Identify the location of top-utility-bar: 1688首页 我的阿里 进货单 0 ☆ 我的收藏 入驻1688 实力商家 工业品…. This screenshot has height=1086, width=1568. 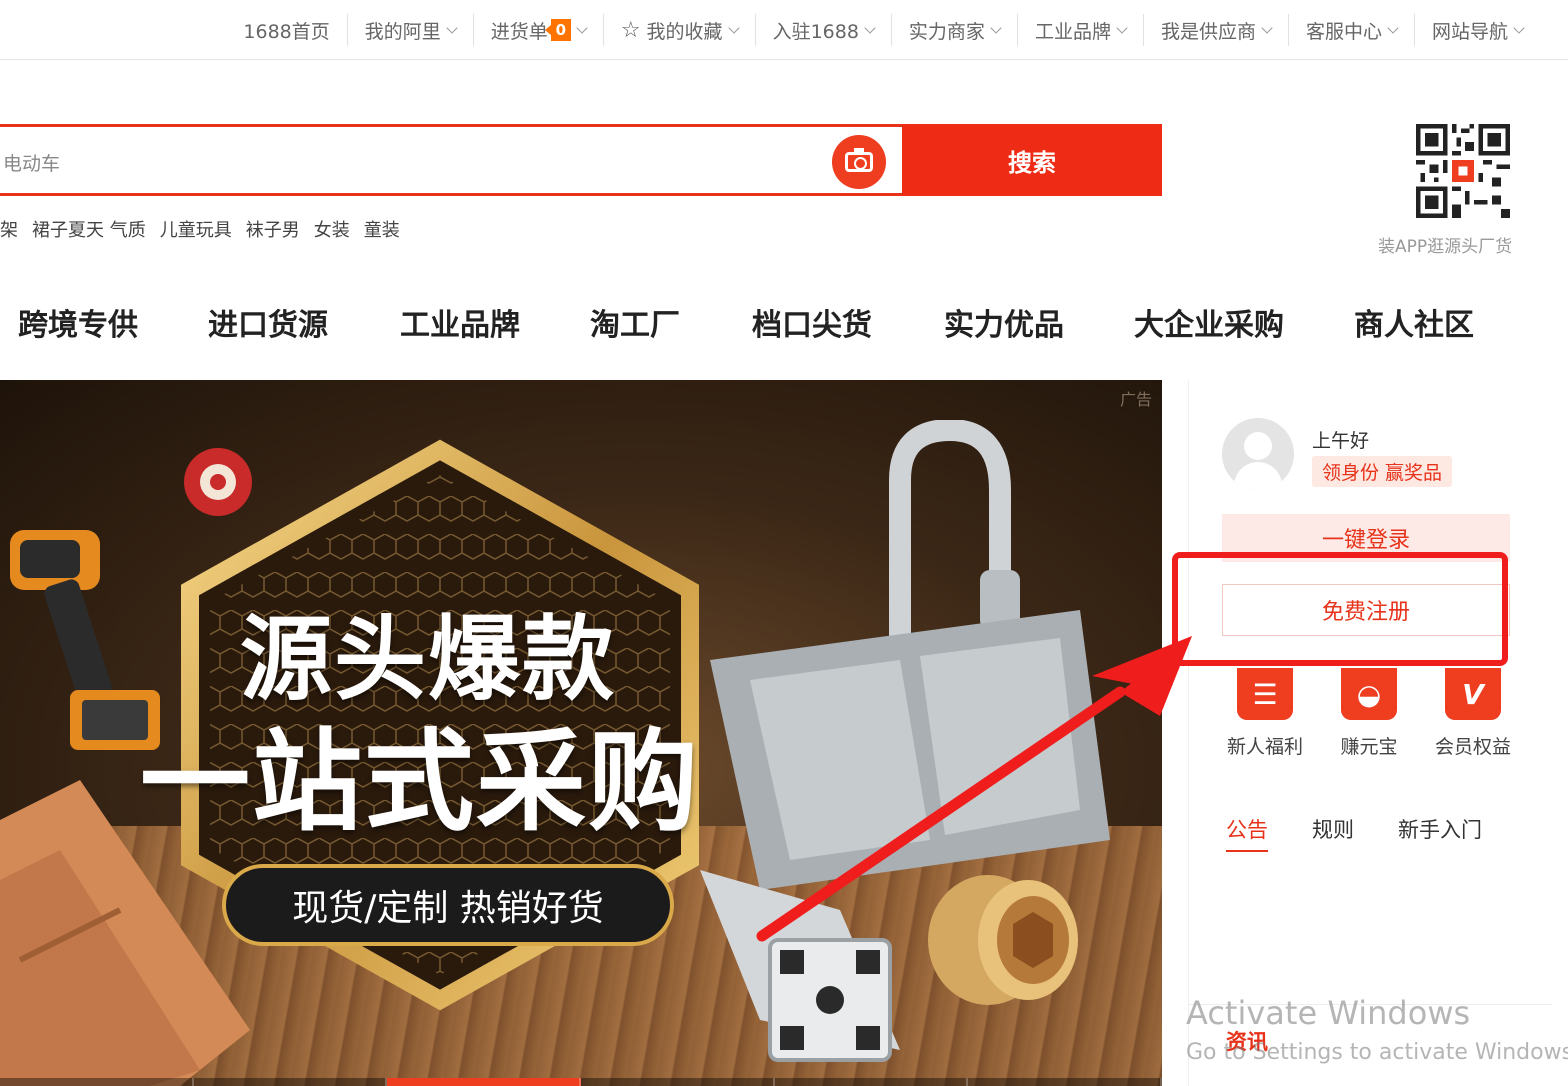
(784, 30).